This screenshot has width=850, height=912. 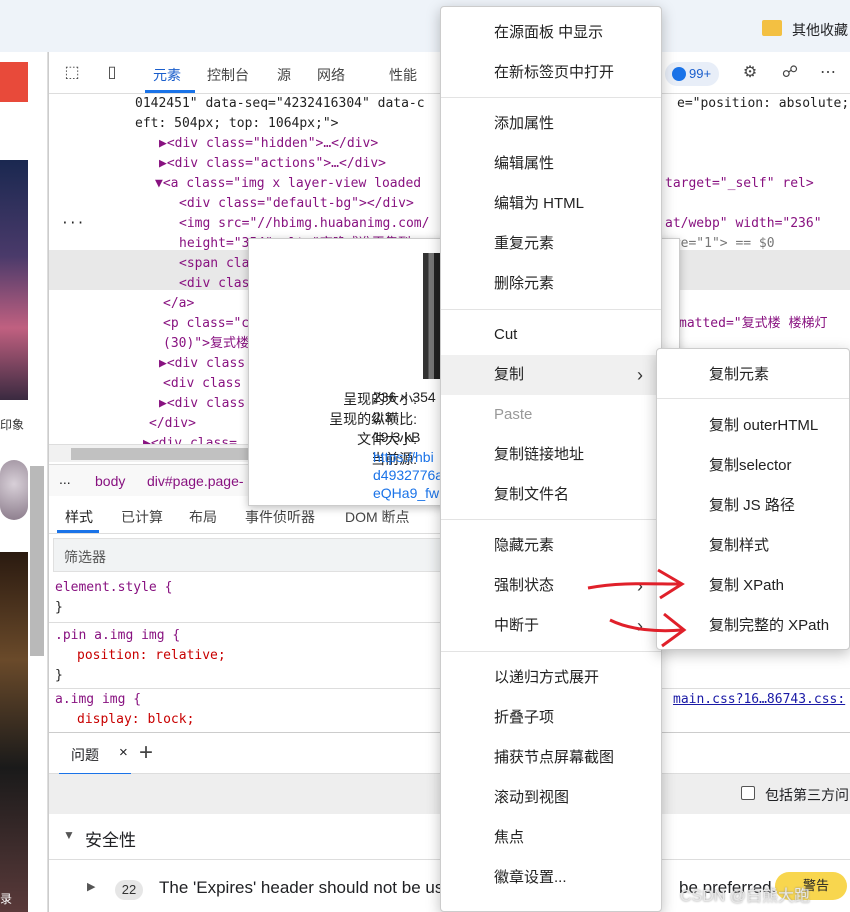 What do you see at coordinates (753, 426) in the screenshot?
I see `submenu-item-copy-outerhtml: 复制 outerHTML` at bounding box center [753, 426].